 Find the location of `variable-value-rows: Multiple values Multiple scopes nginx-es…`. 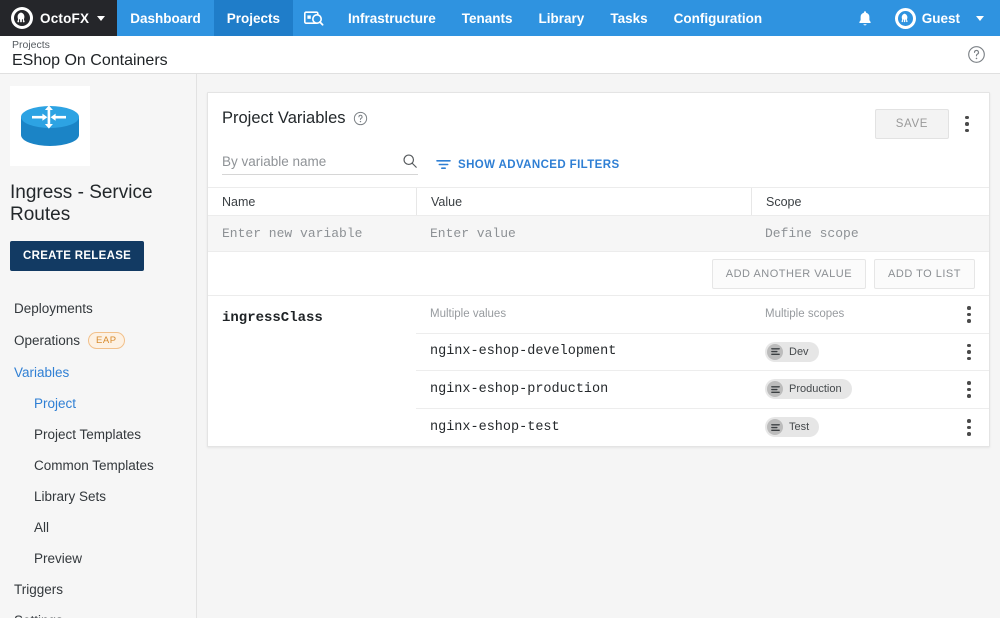

variable-value-rows: Multiple values Multiple scopes nginx-es… is located at coordinates (702, 371).